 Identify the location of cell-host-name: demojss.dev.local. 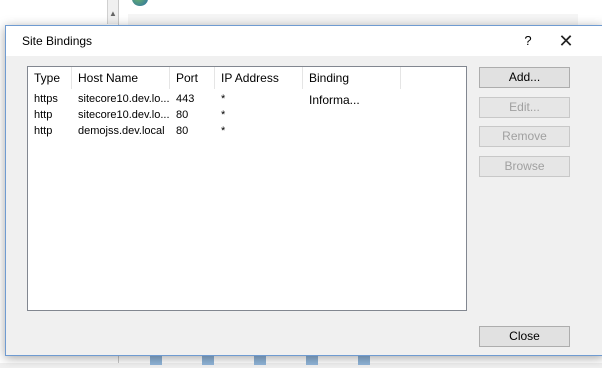
(121, 131).